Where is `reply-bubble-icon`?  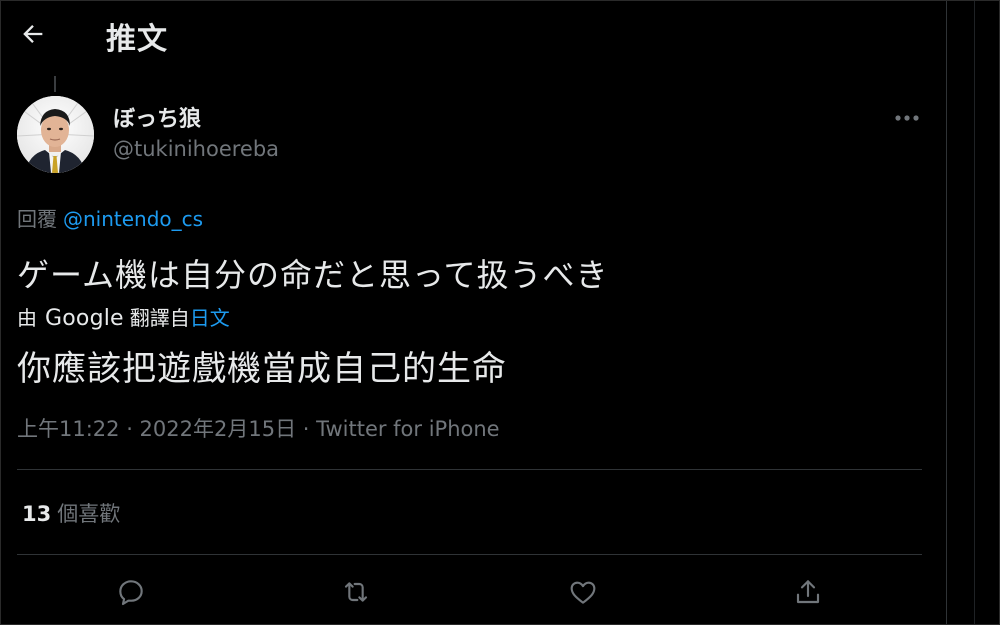
reply-bubble-icon is located at coordinates (131, 593).